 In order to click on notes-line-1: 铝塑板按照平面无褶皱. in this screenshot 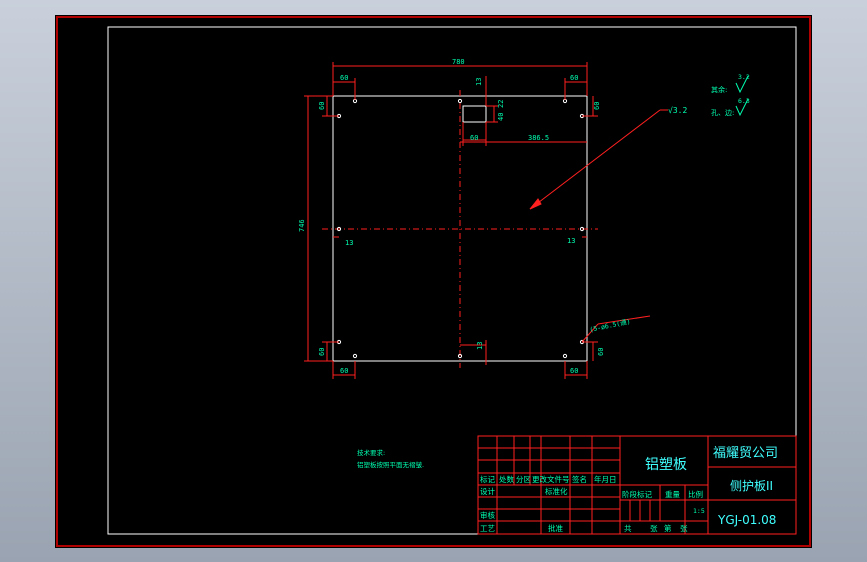, I will do `click(390, 464)`.